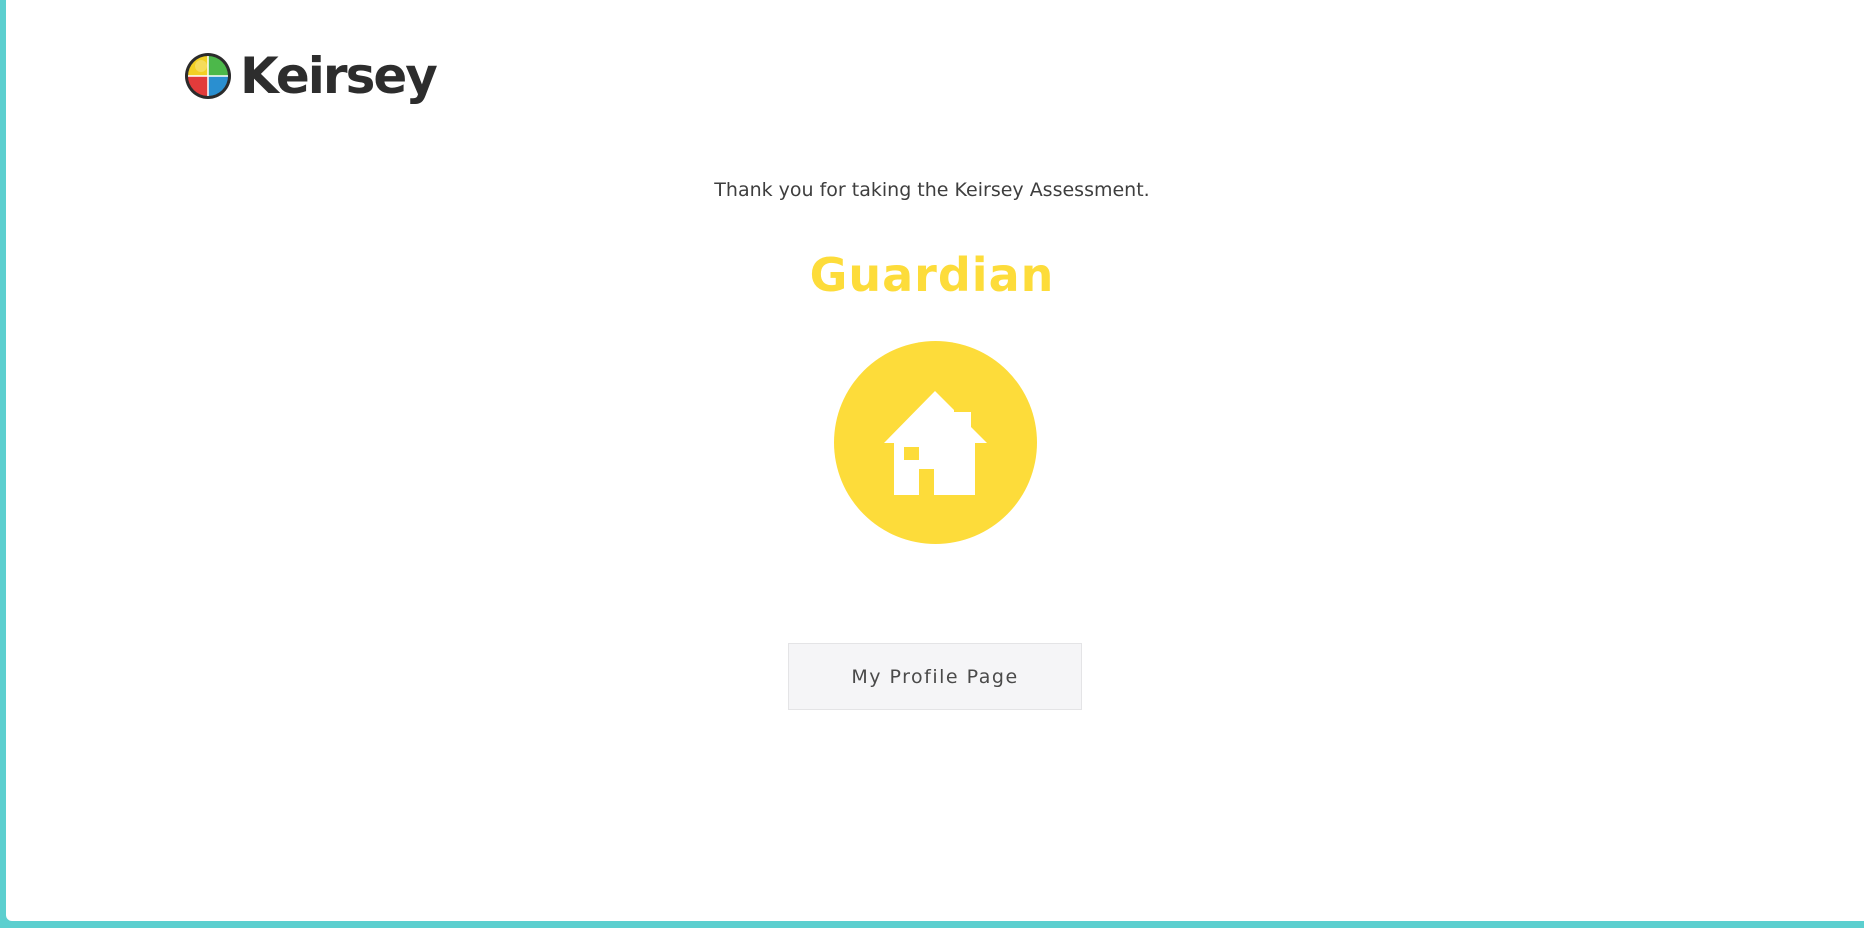 The width and height of the screenshot is (1864, 928). Describe the element at coordinates (932, 275) in the screenshot. I see `temperament-title: Guardian` at that location.